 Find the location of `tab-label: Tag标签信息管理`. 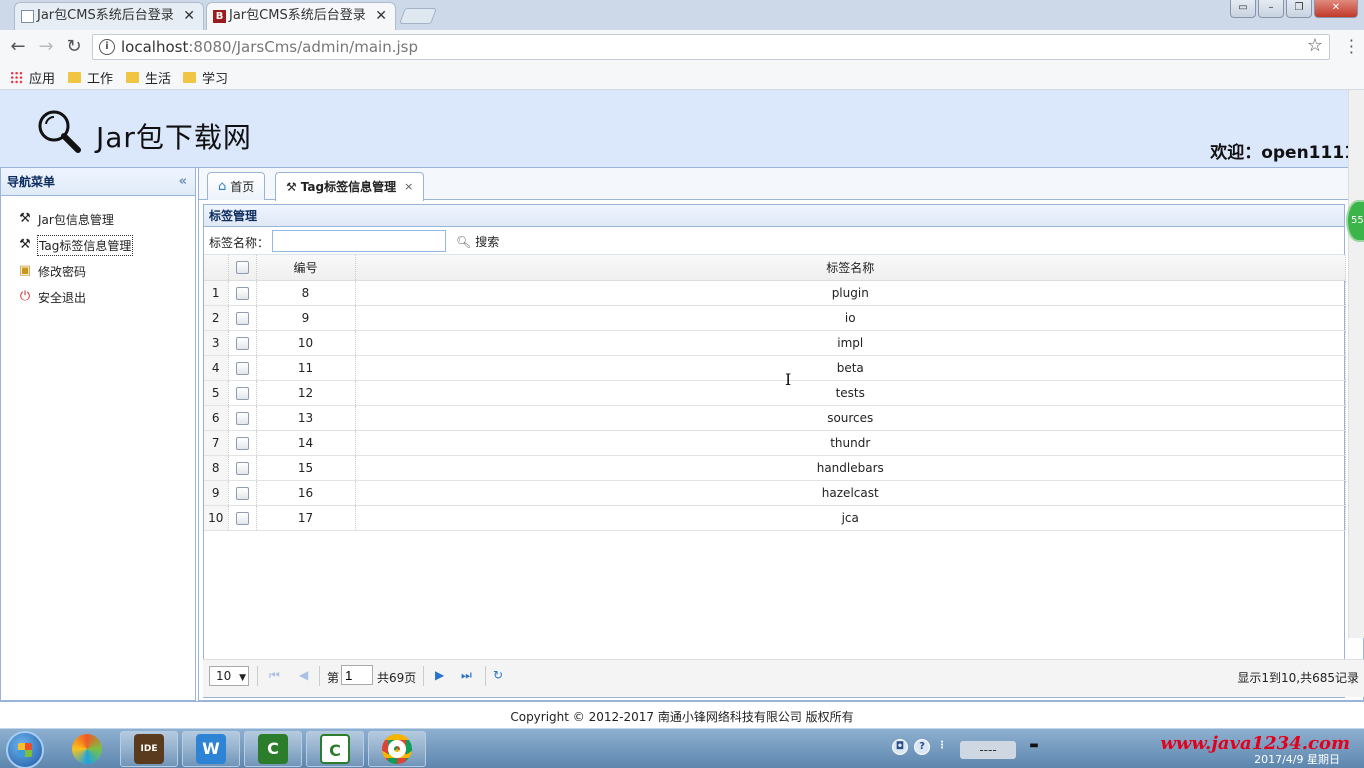

tab-label: Tag标签信息管理 is located at coordinates (348, 187).